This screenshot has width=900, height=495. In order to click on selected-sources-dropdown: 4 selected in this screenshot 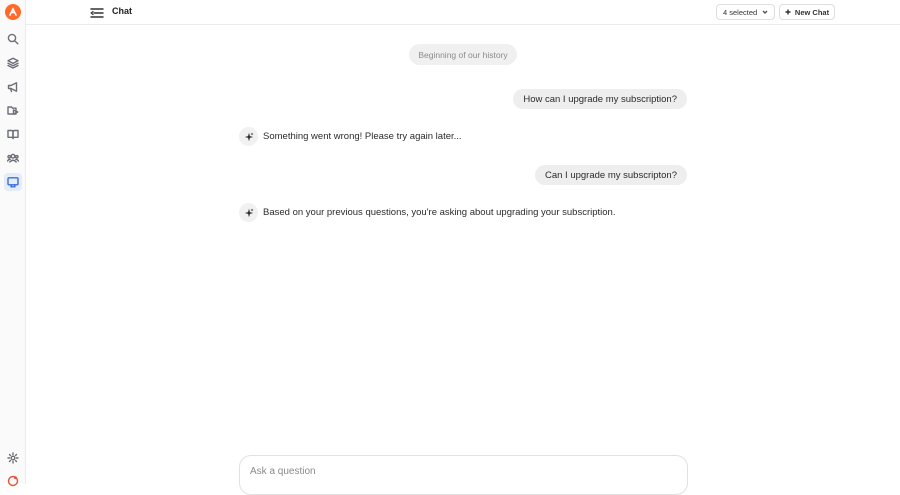, I will do `click(745, 12)`.